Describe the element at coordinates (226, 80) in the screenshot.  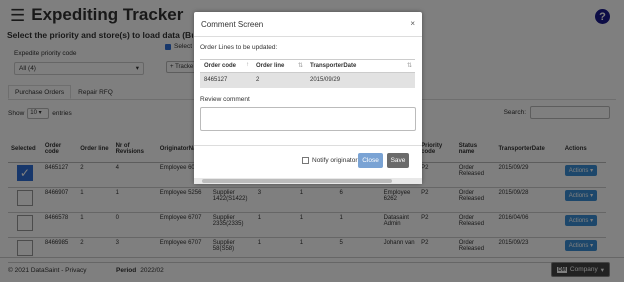
I see `cell-order-code: 8465127` at that location.